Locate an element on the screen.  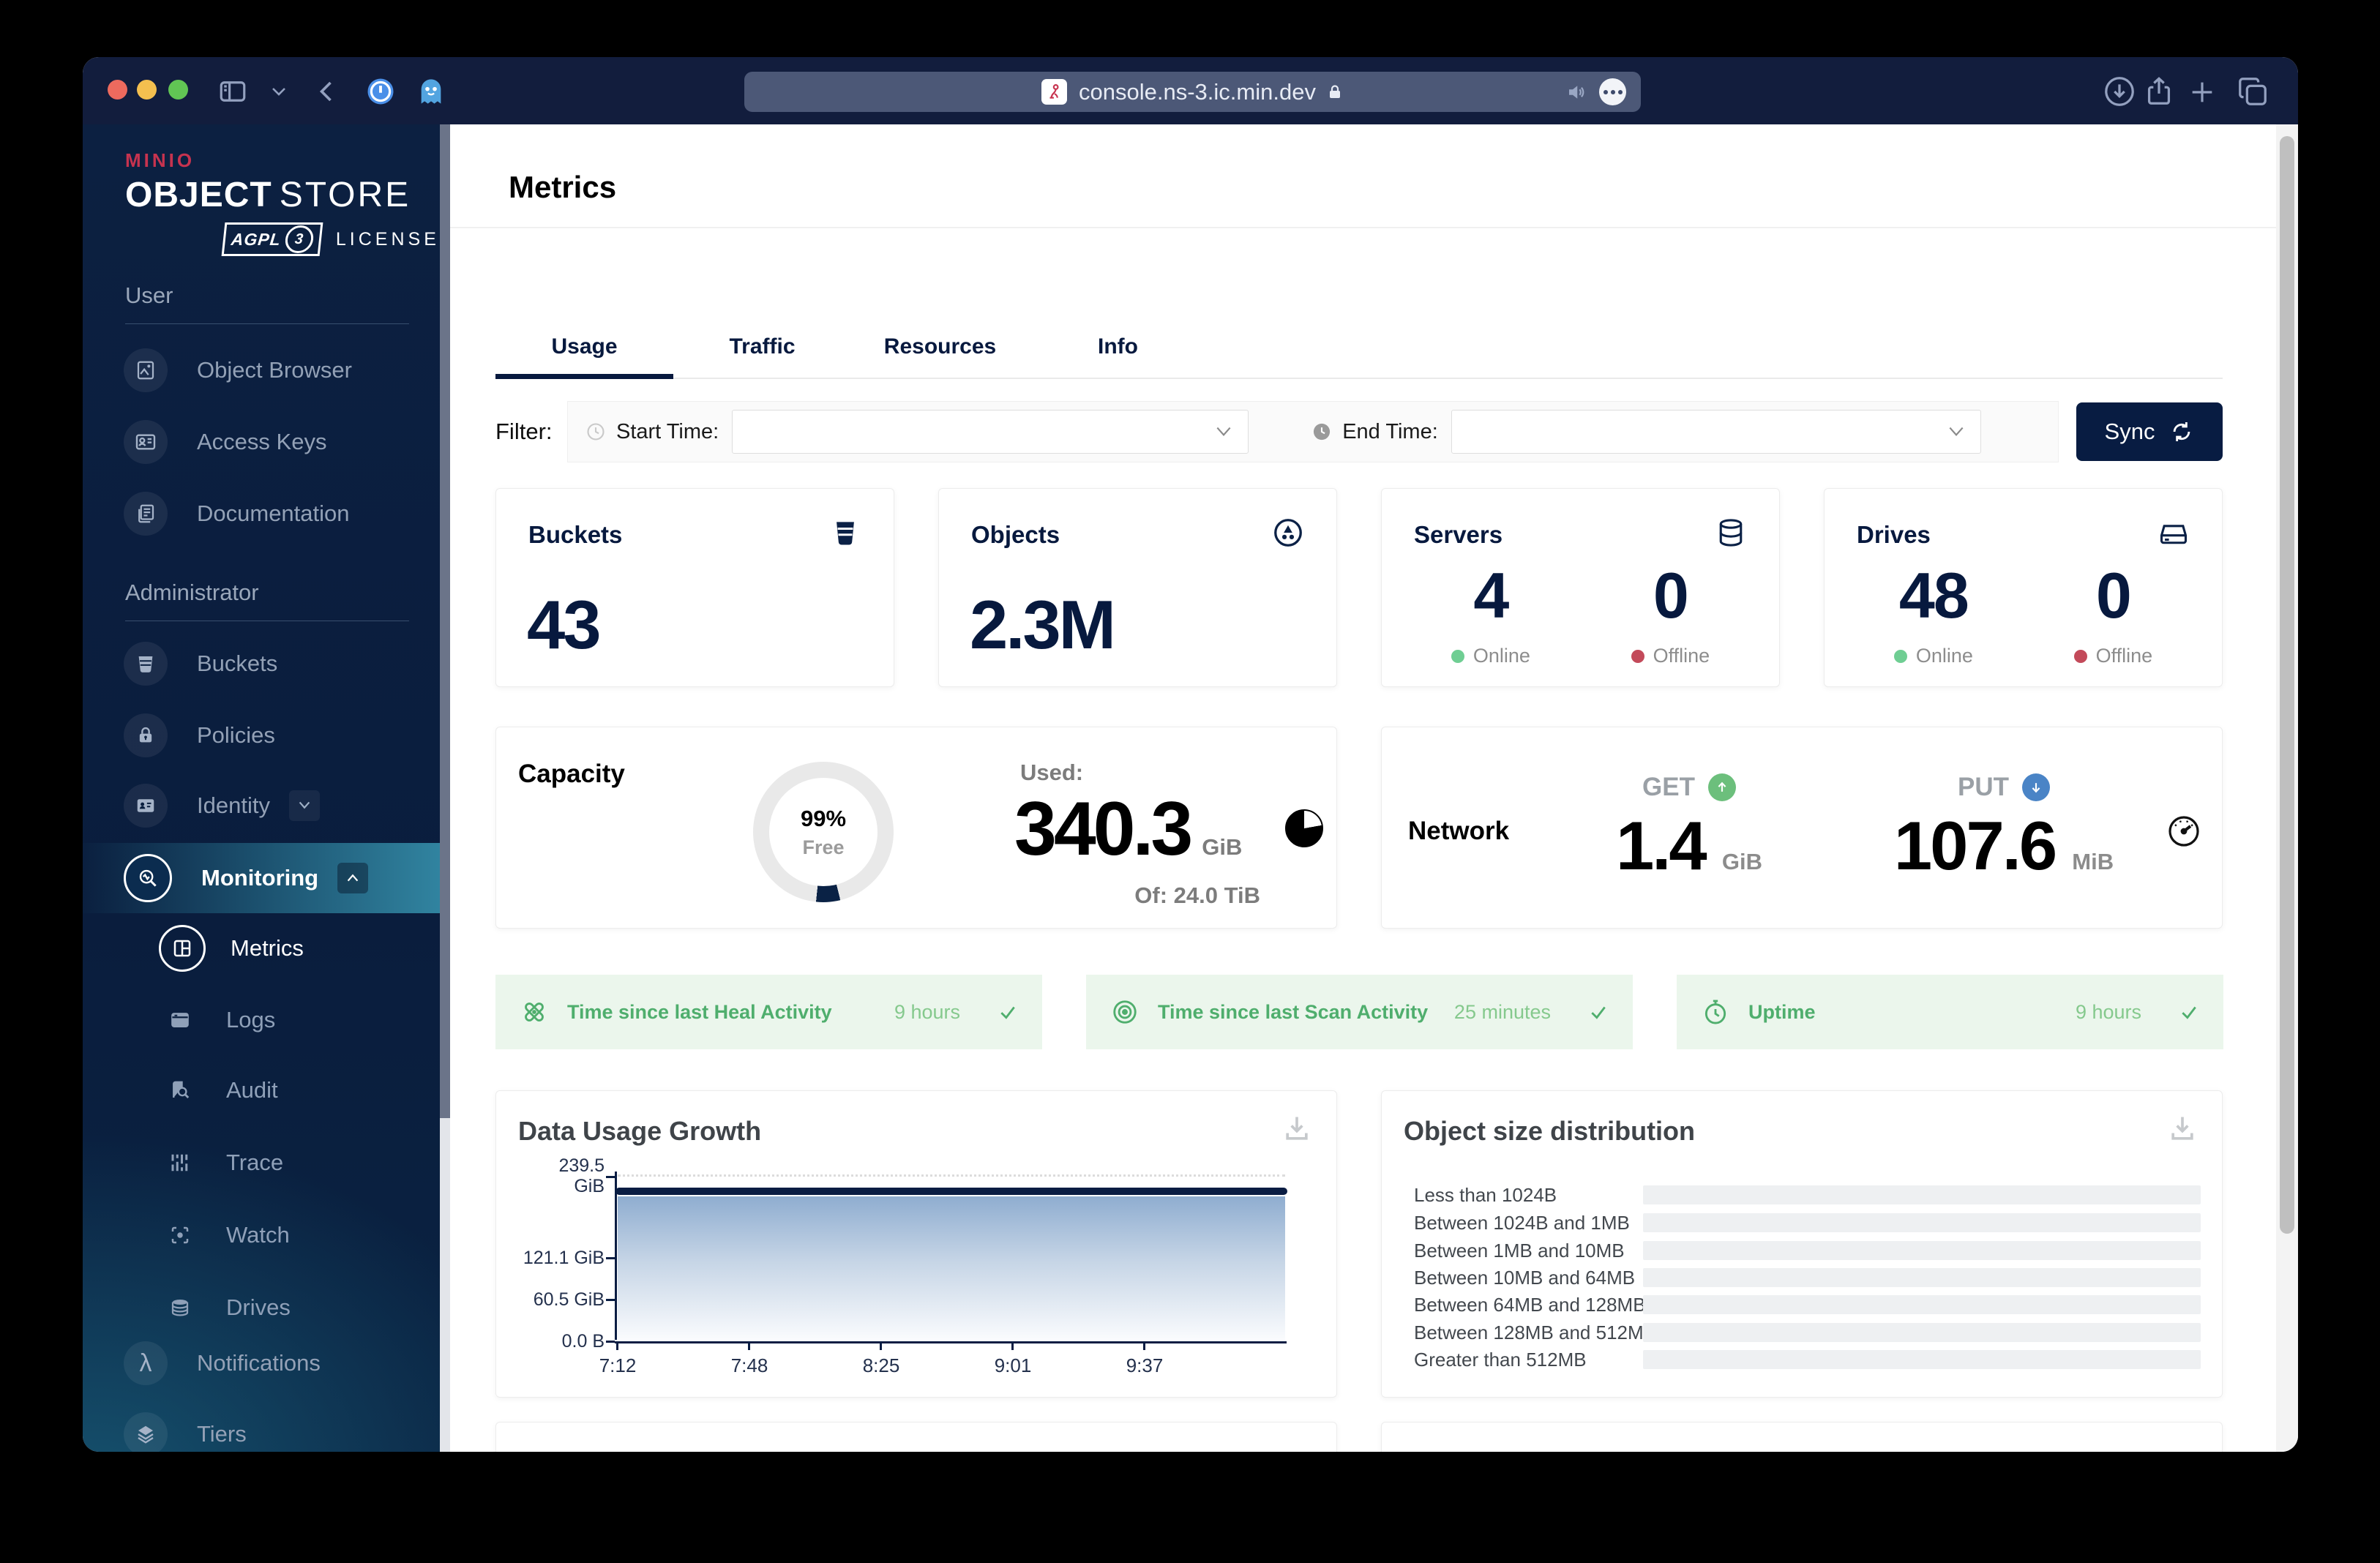
network-get-col: GET 1.4 GiB is located at coordinates (1689, 828).